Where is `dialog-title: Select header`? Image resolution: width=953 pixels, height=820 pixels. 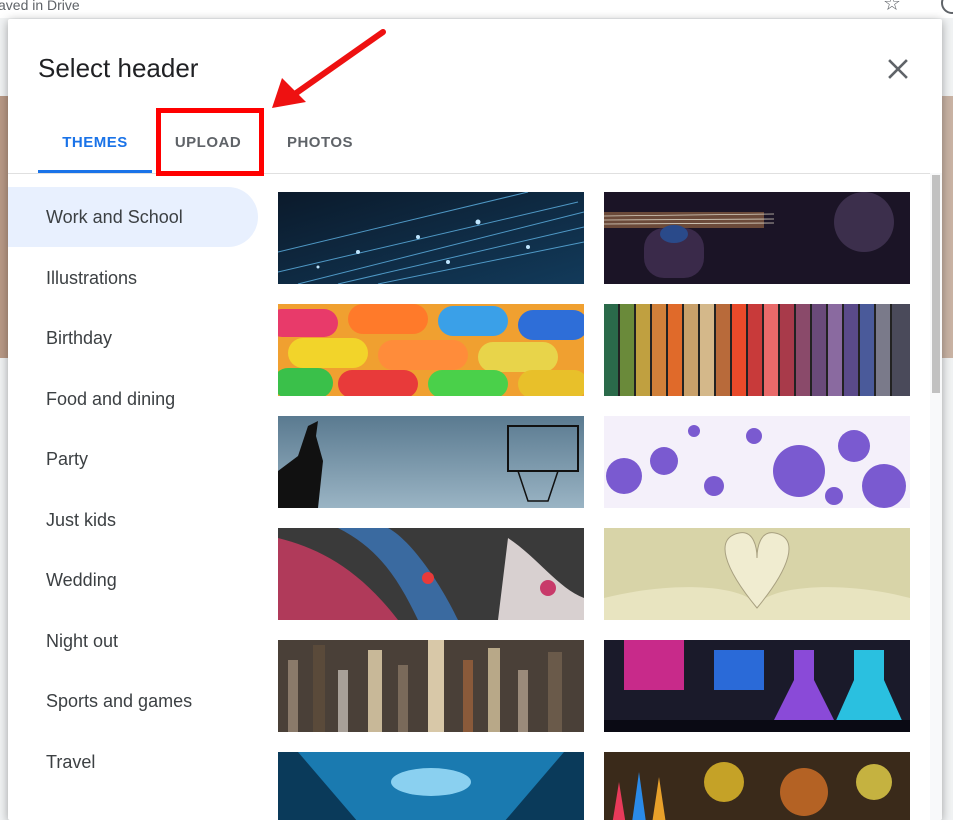
dialog-title: Select header is located at coordinates (118, 68).